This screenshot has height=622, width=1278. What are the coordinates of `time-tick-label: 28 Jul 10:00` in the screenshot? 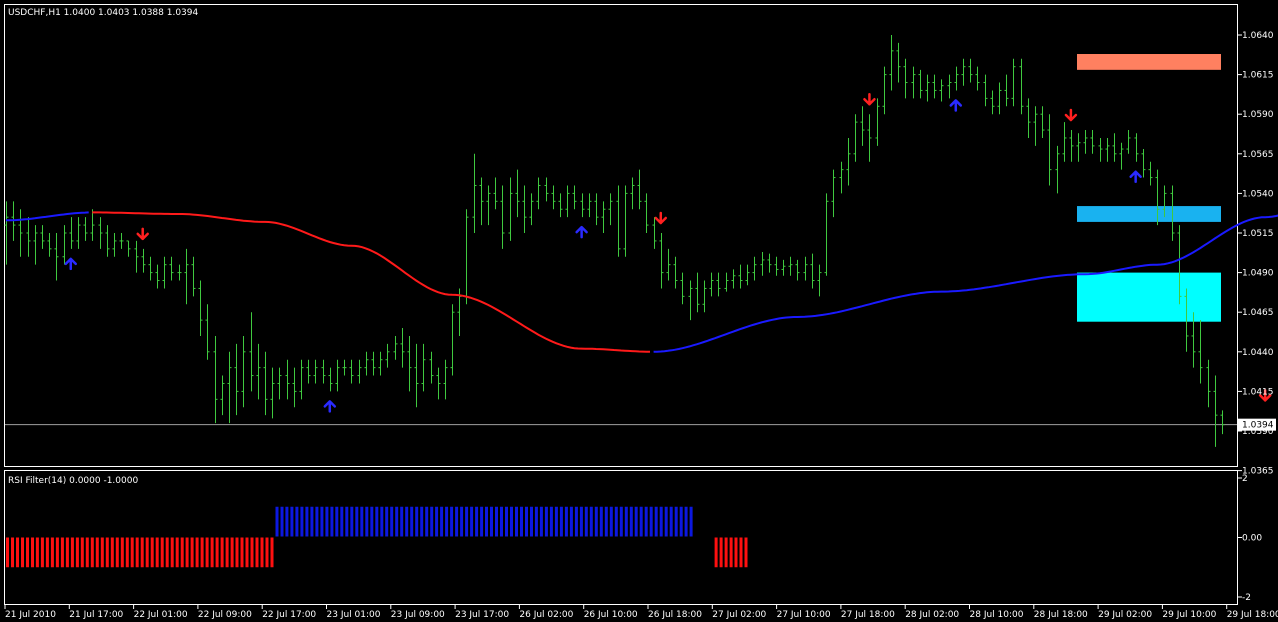 It's located at (997, 615).